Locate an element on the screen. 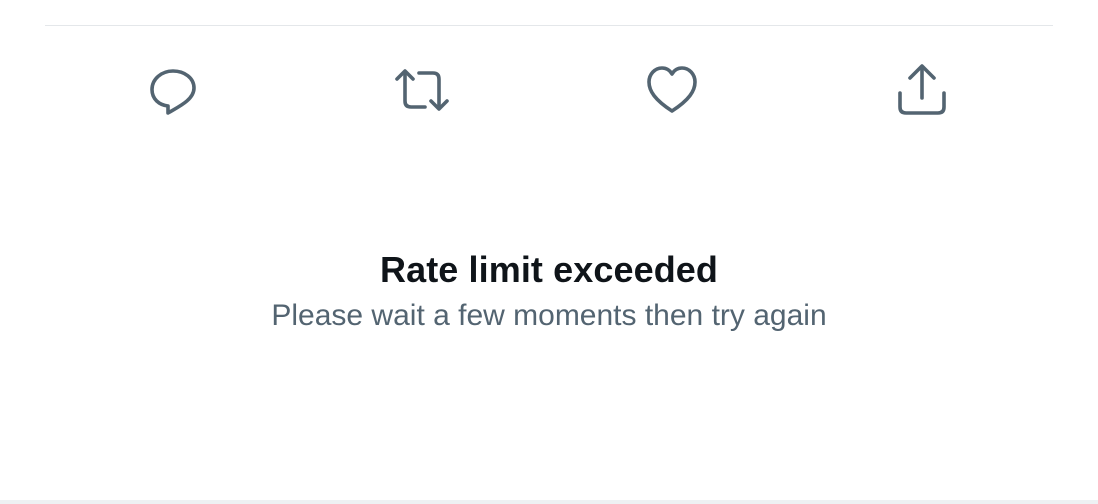 This screenshot has width=1098, height=504. reply-button is located at coordinates (173, 90).